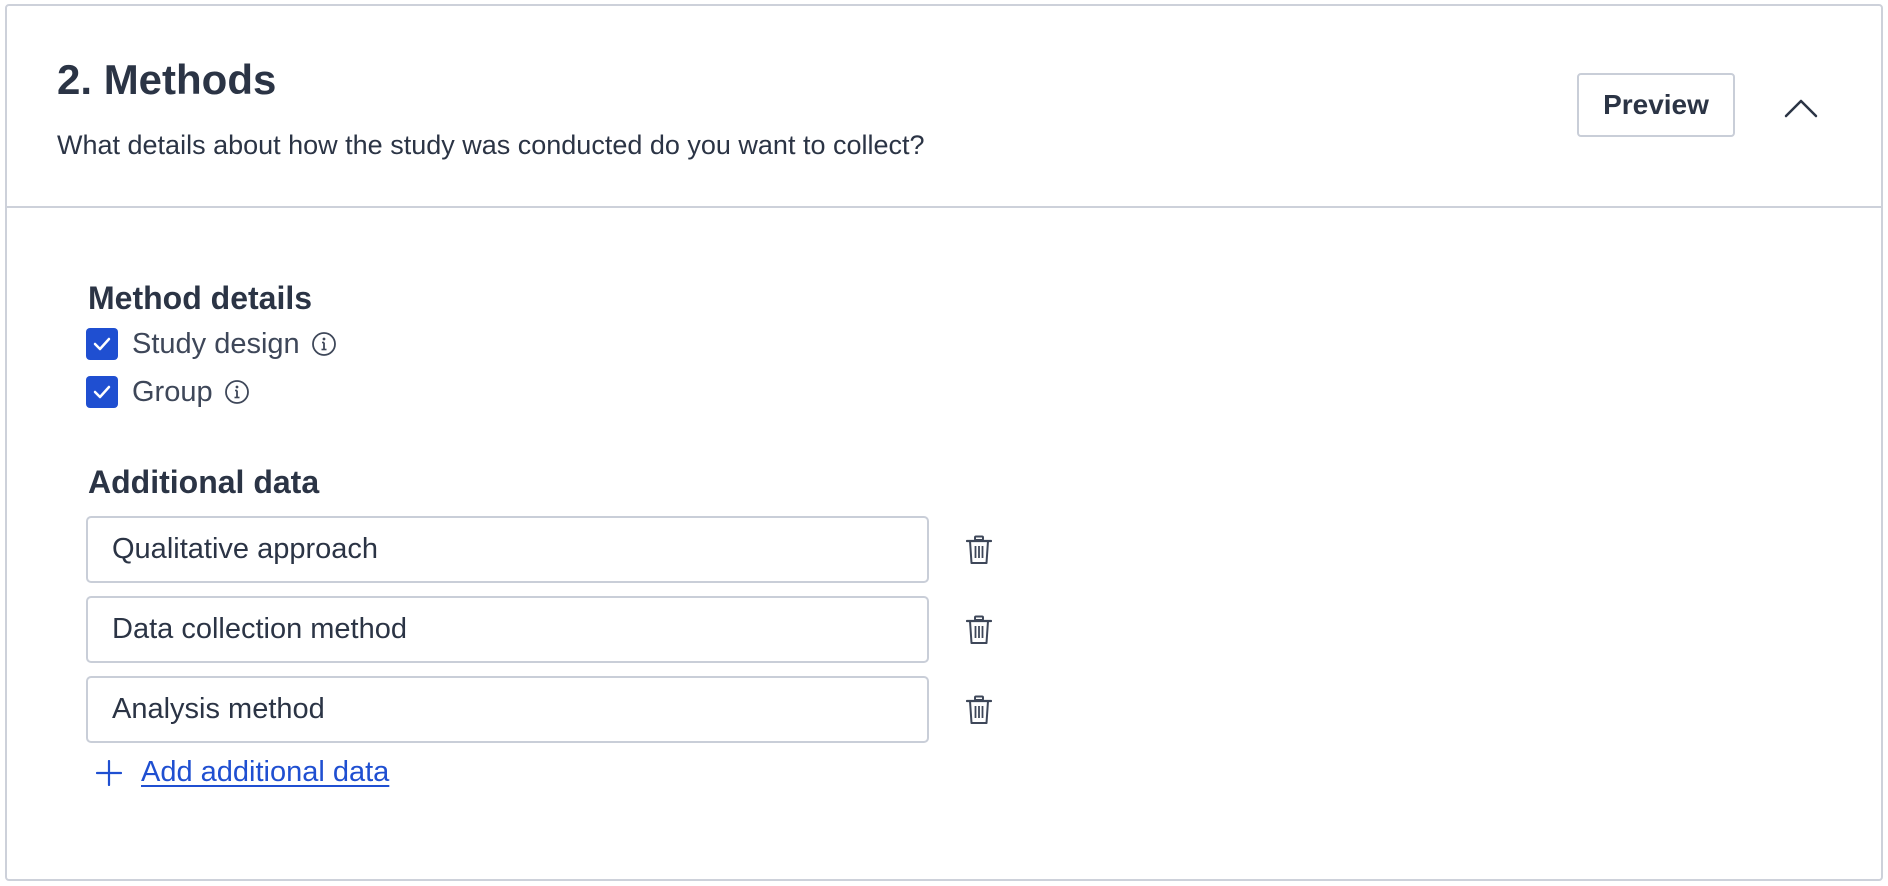 The image size is (1888, 886). Describe the element at coordinates (204, 482) in the screenshot. I see `additional-data-heading: Additional data` at that location.